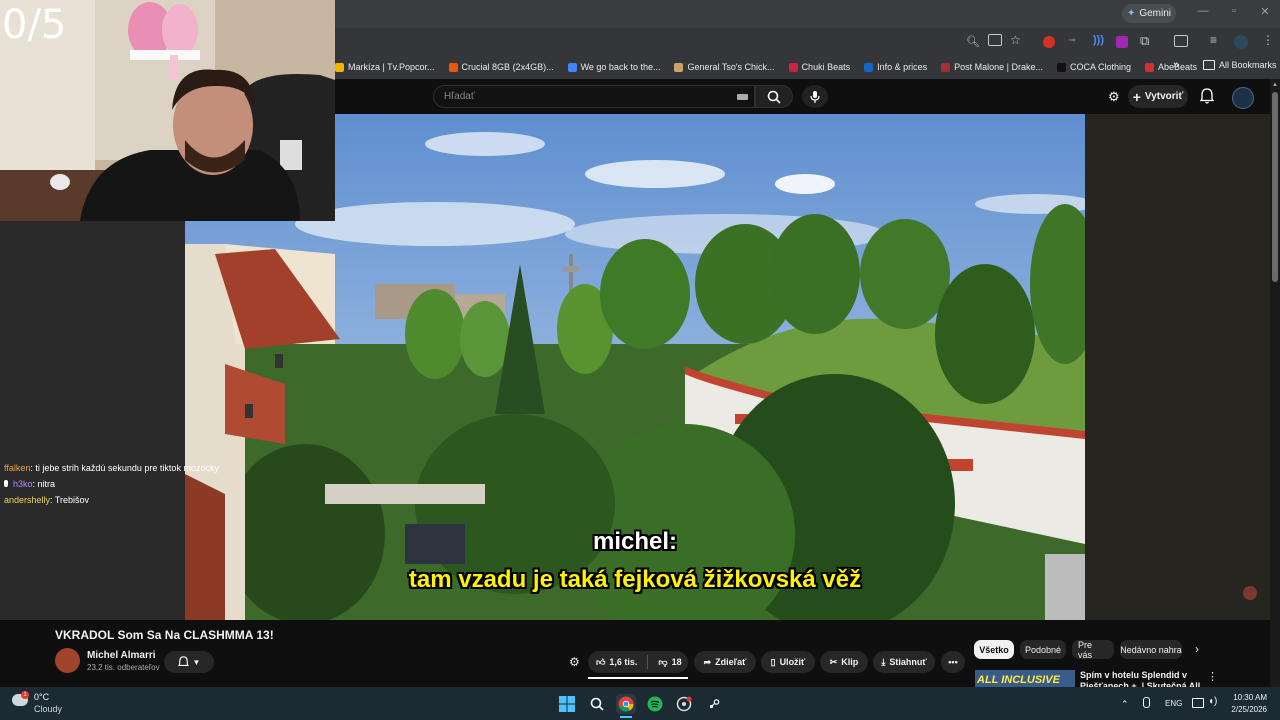 The width and height of the screenshot is (1280, 720). I want to click on taskbar-chrome-button, so click(626, 704).